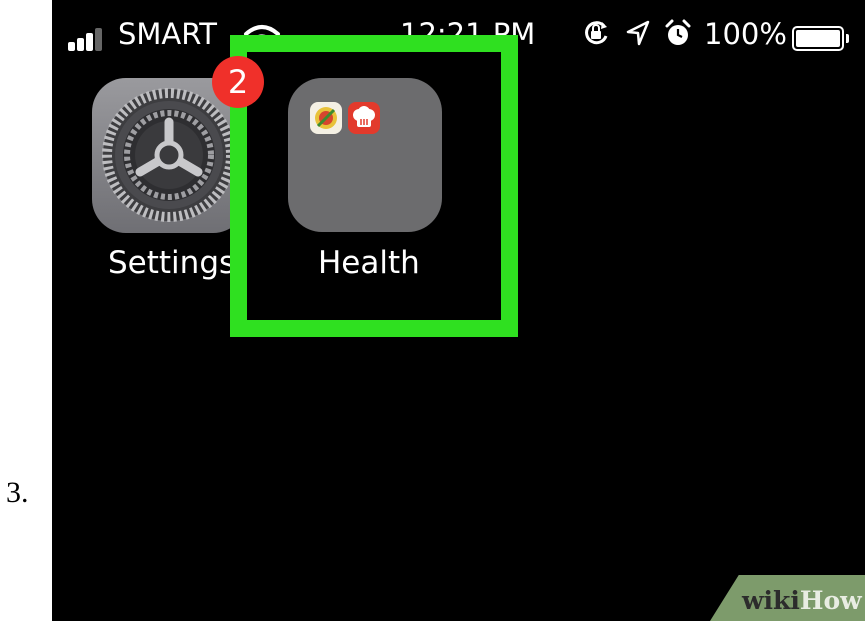 Image resolution: width=865 pixels, height=621 pixels. I want to click on rotation-lock-icon, so click(596, 33).